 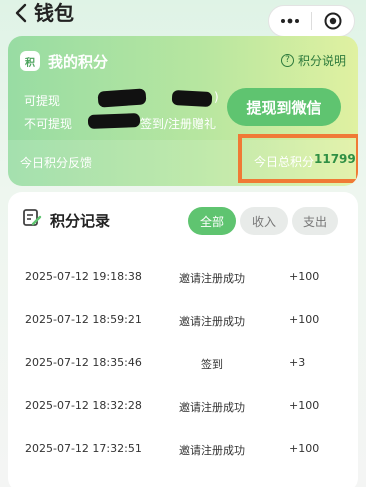 I want to click on record-row: 2025-07-12 18:59:21 邀请注册成功 +100, so click(x=183, y=320).